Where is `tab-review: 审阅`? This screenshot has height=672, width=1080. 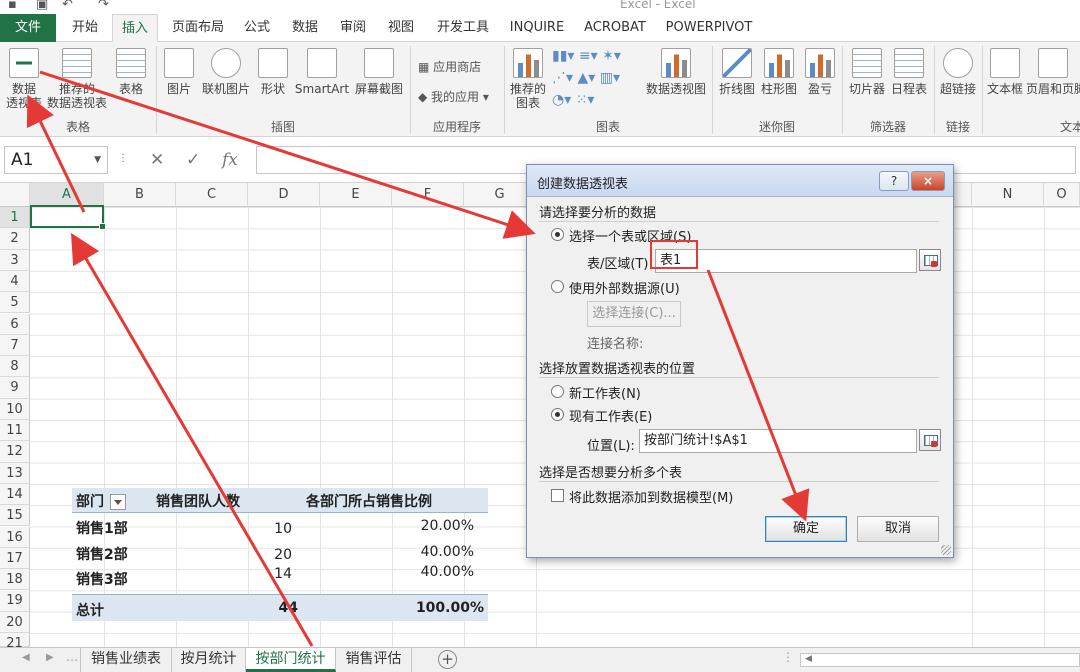
tab-review: 审阅 is located at coordinates (353, 28).